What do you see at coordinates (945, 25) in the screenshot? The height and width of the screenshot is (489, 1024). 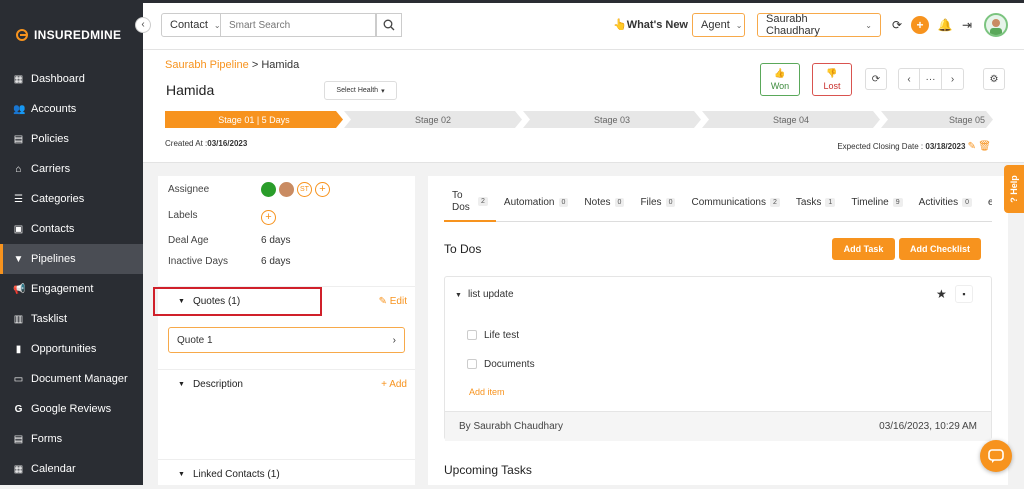 I see `notifications-button: 🔔` at bounding box center [945, 25].